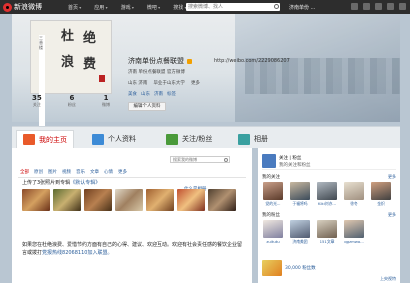 The image size is (410, 283). Describe the element at coordinates (61, 182) in the screenshot. I see `post-title: 上传了3张照片到专辑《默认专辑》` at that location.